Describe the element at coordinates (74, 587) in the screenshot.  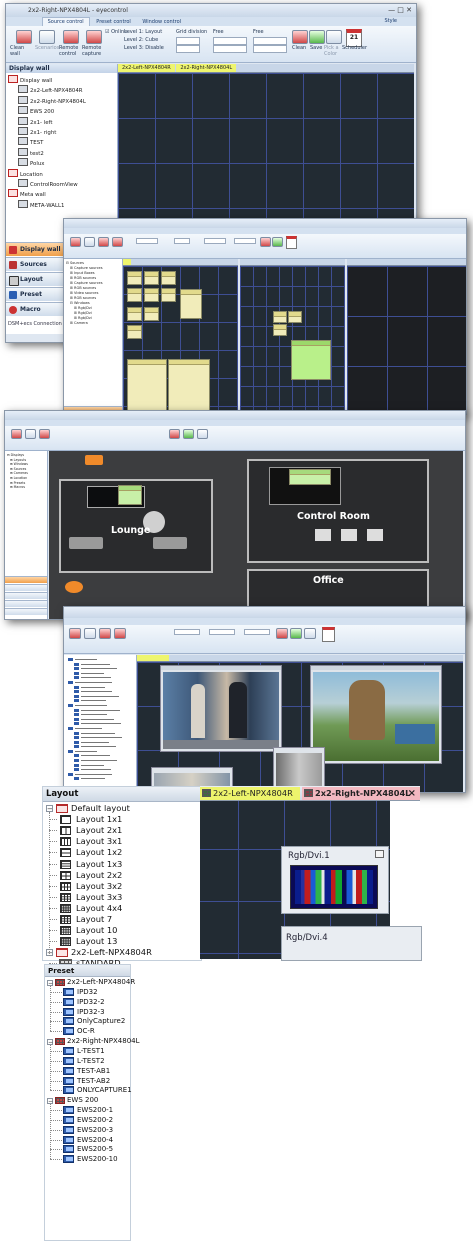
I see `camera-icon` at that location.